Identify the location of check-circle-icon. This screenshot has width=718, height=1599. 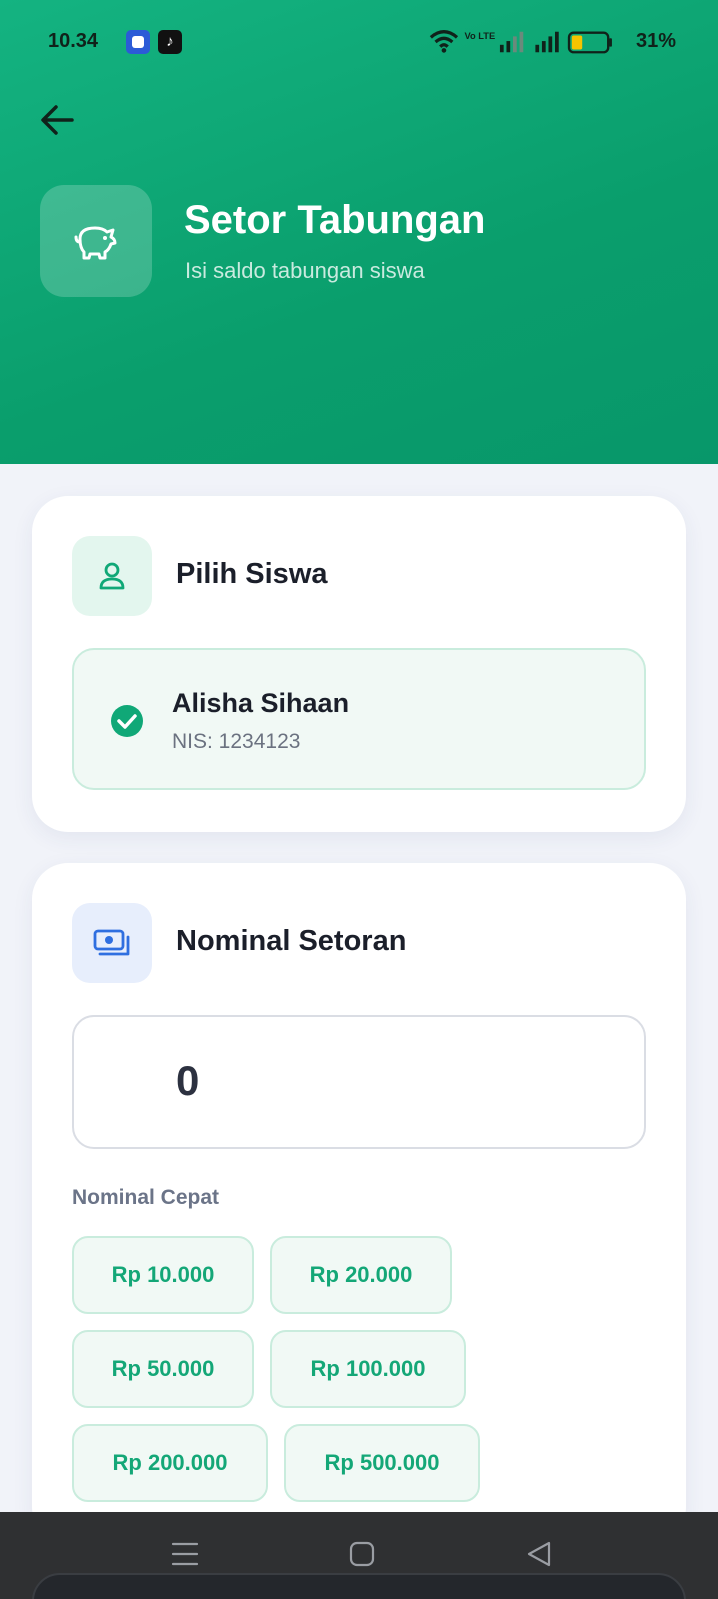
(127, 721).